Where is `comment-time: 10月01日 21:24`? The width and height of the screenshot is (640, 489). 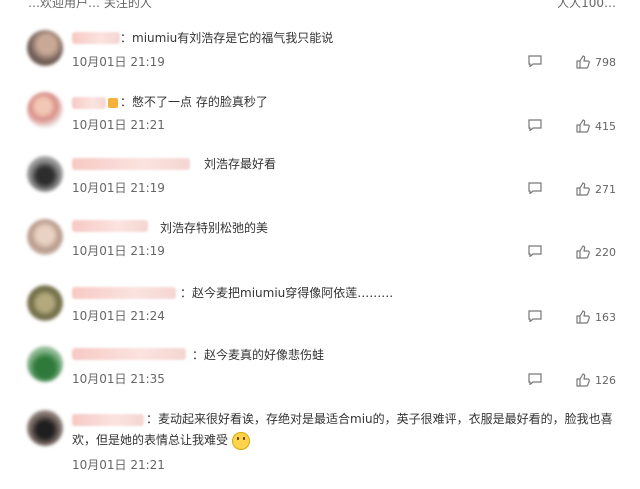
comment-time: 10月01日 21:24 is located at coordinates (118, 316).